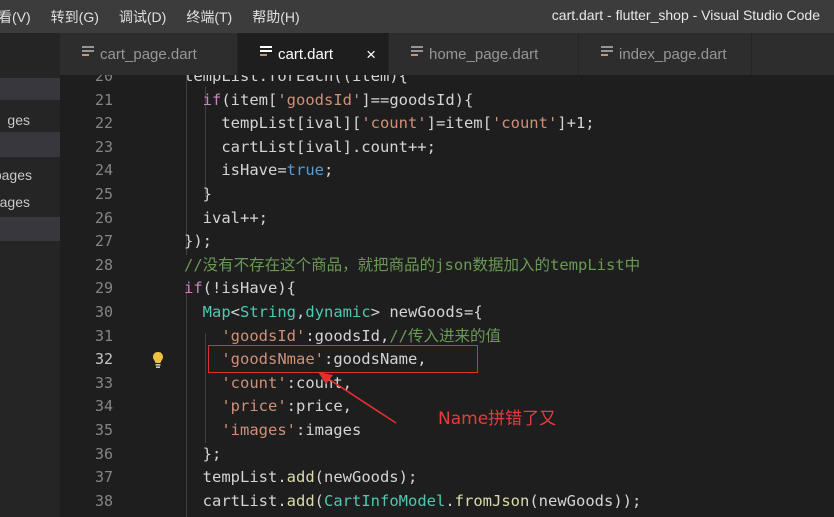  Describe the element at coordinates (30, 144) in the screenshot. I see `explorer-item-selected` at that location.